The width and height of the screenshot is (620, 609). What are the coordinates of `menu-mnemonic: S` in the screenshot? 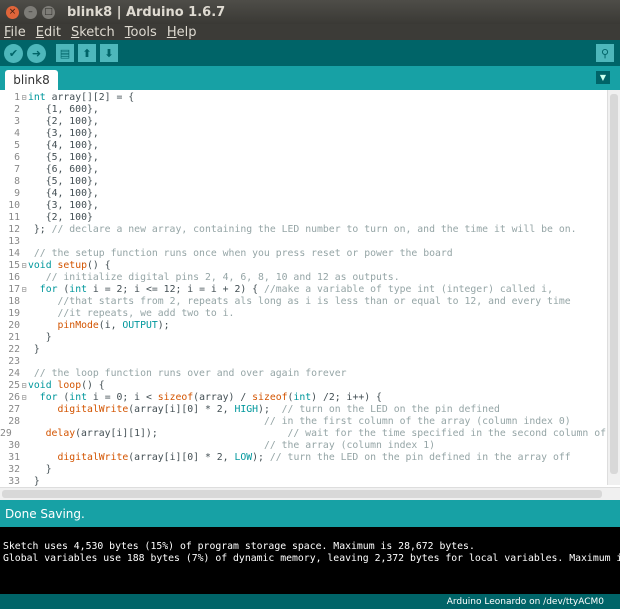 It's located at (75, 32).